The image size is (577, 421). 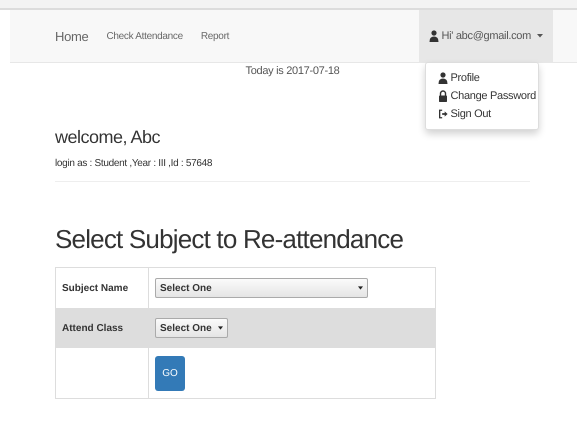 What do you see at coordinates (261, 288) in the screenshot?
I see `subject-select: Select One` at bounding box center [261, 288].